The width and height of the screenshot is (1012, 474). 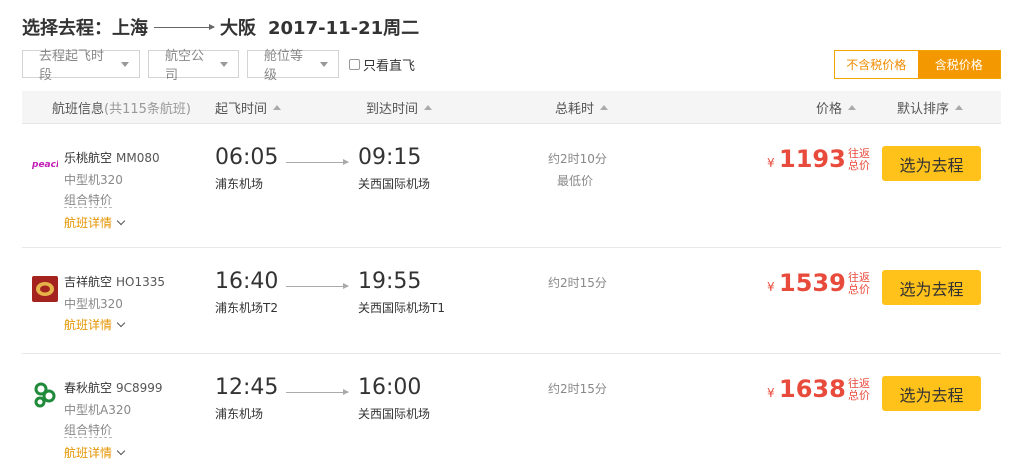 I want to click on sort-price: 价格, so click(x=836, y=107).